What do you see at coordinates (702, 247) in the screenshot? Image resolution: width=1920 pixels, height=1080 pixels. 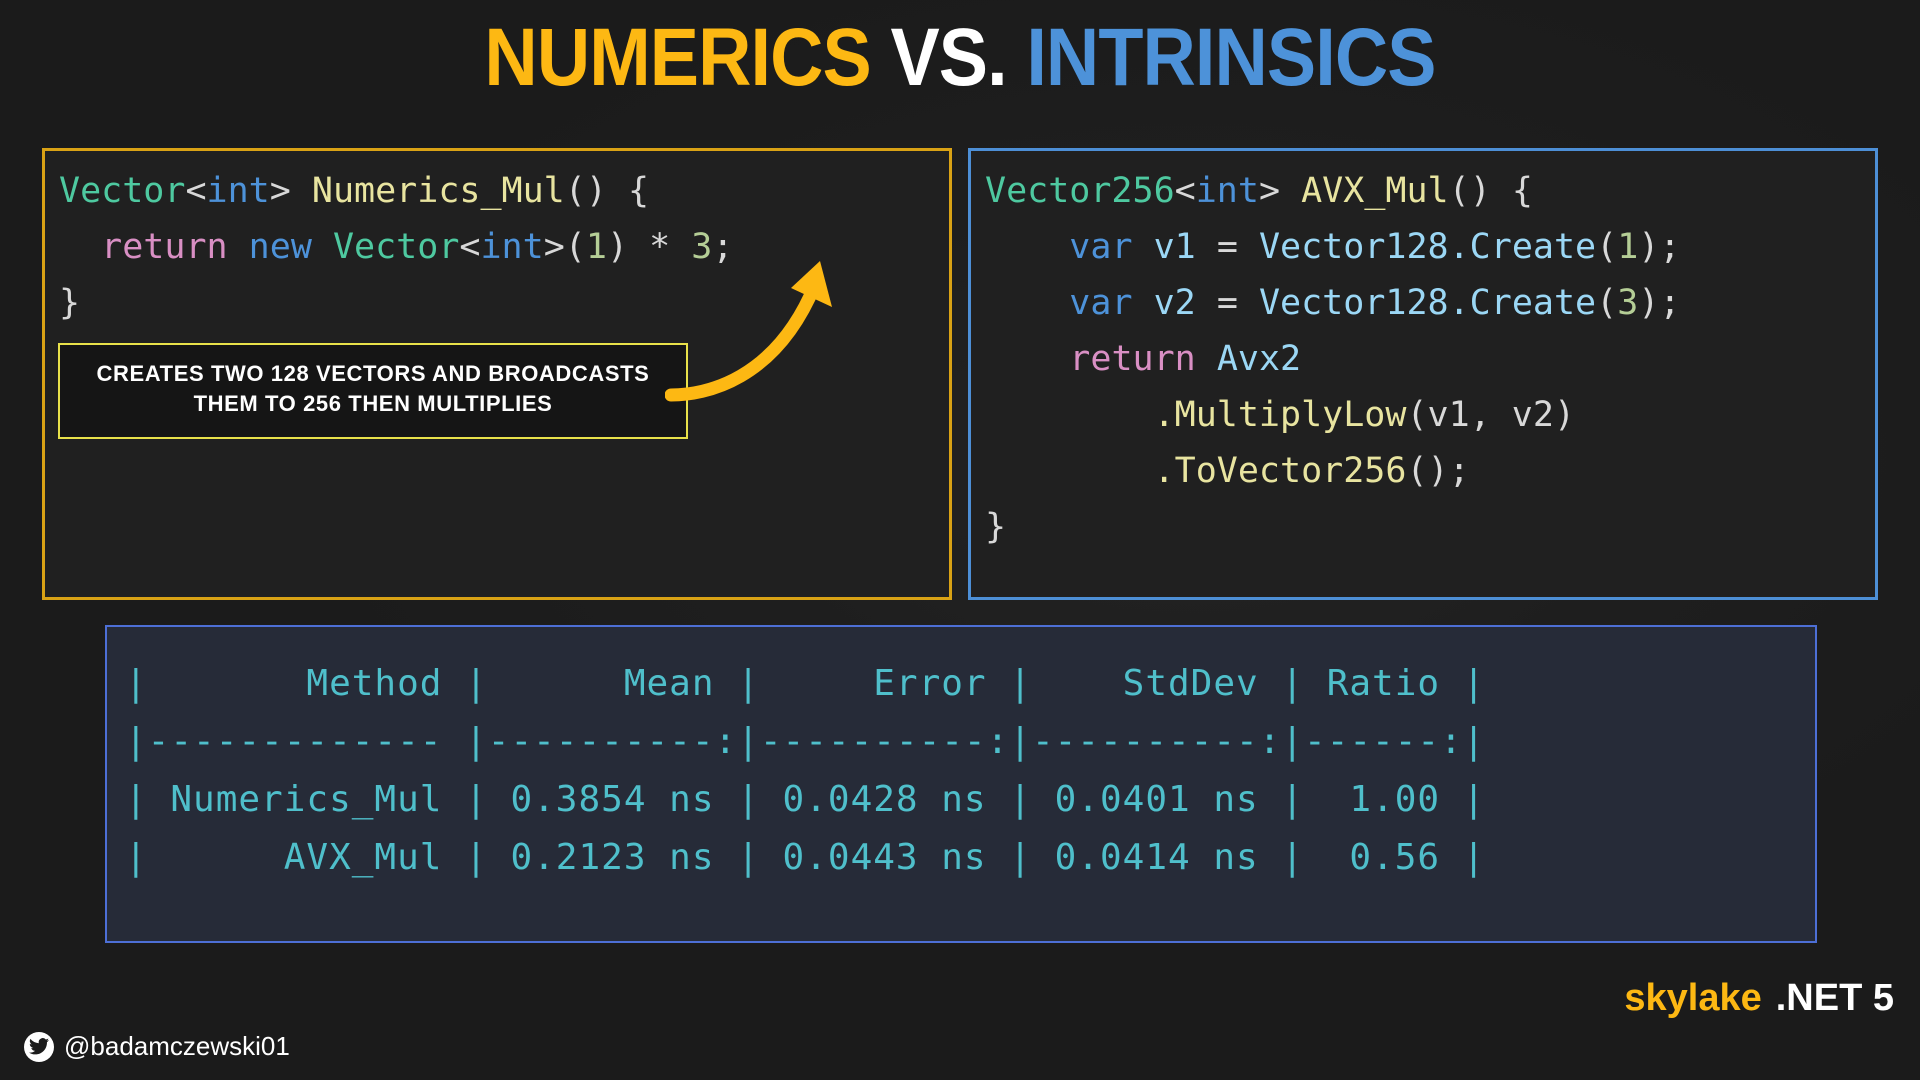 I see `left-l2-num2: 3` at bounding box center [702, 247].